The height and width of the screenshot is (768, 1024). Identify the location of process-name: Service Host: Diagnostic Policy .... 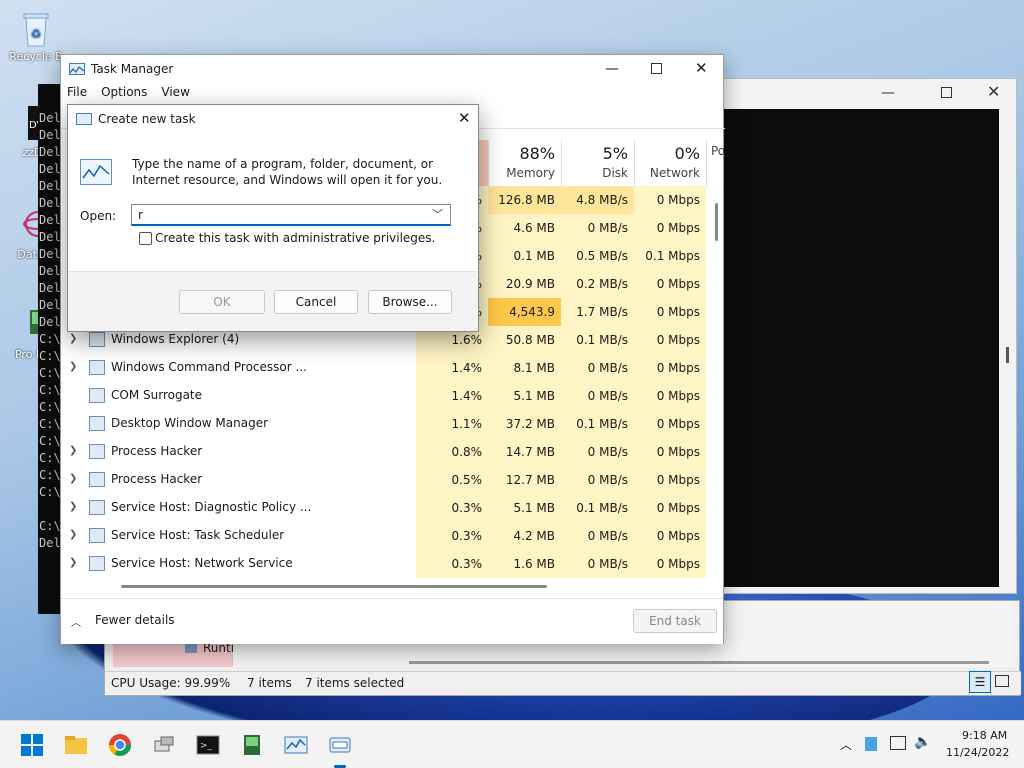
(211, 507).